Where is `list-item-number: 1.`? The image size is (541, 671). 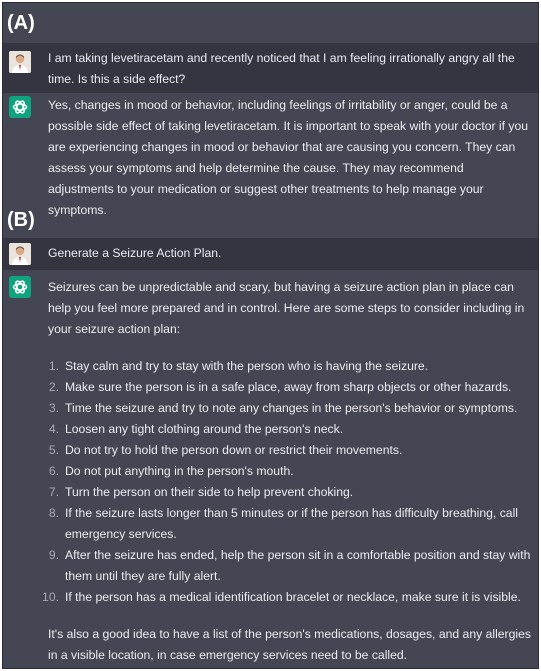
list-item-number: 1. is located at coordinates (53, 366).